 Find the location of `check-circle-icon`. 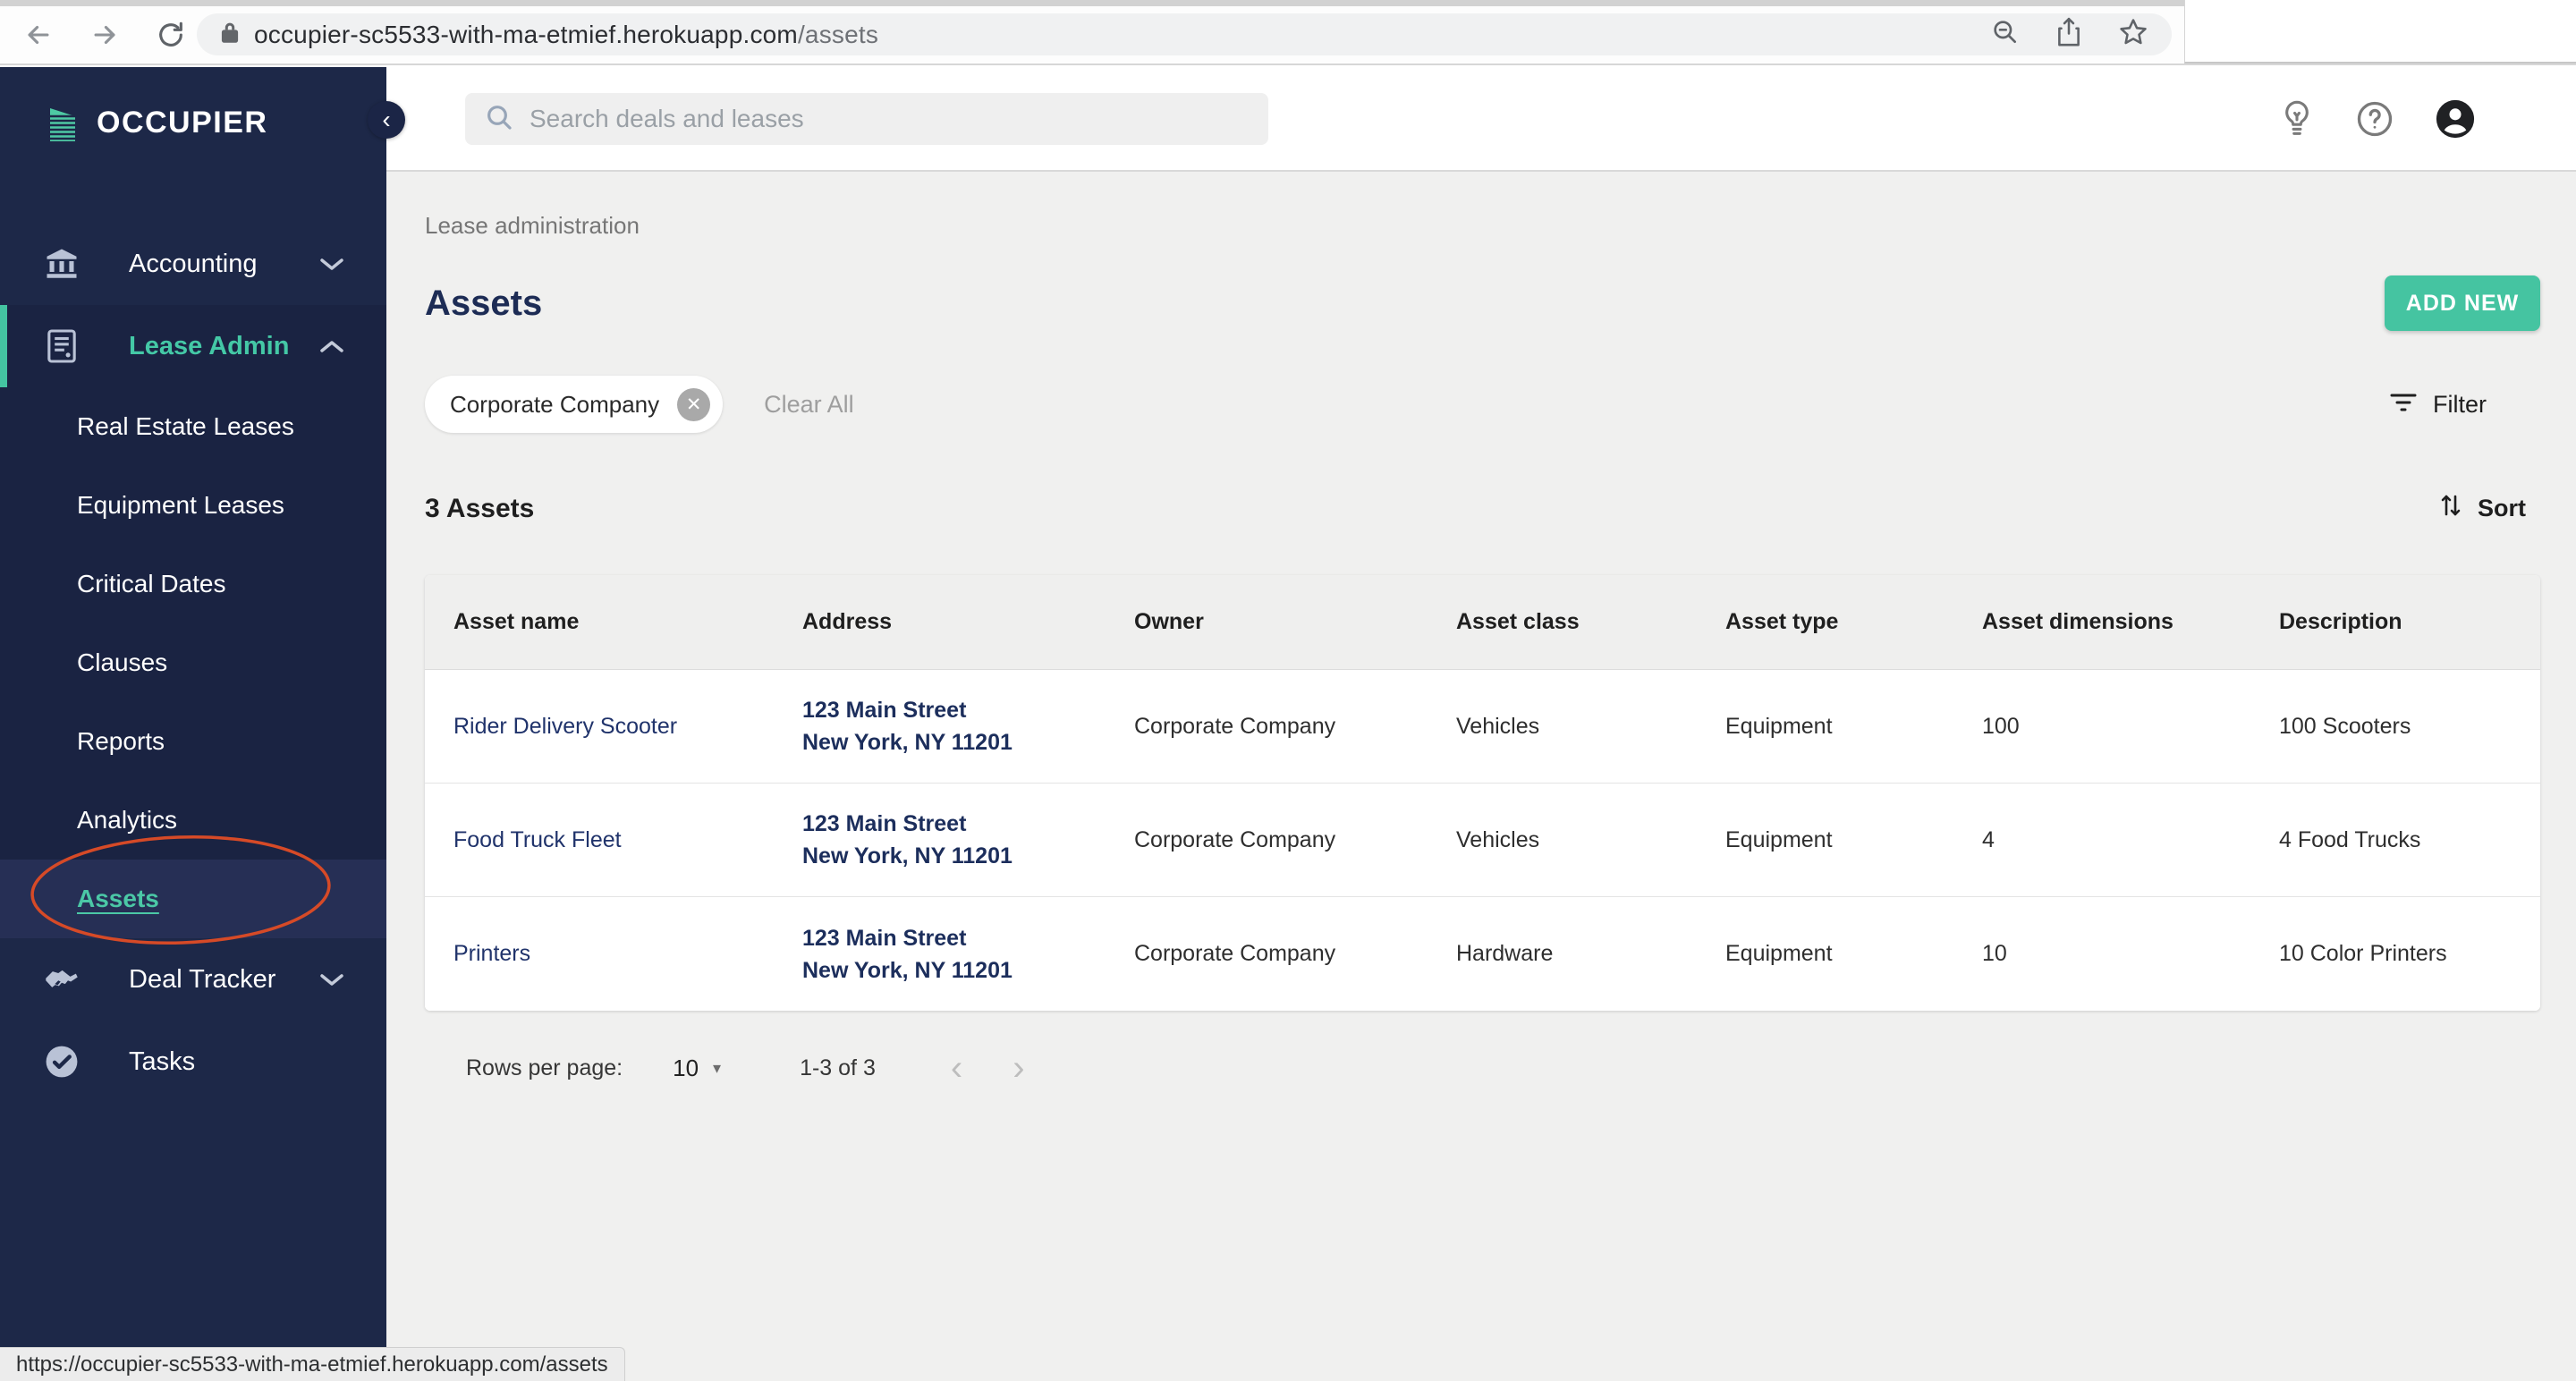

check-circle-icon is located at coordinates (62, 1062).